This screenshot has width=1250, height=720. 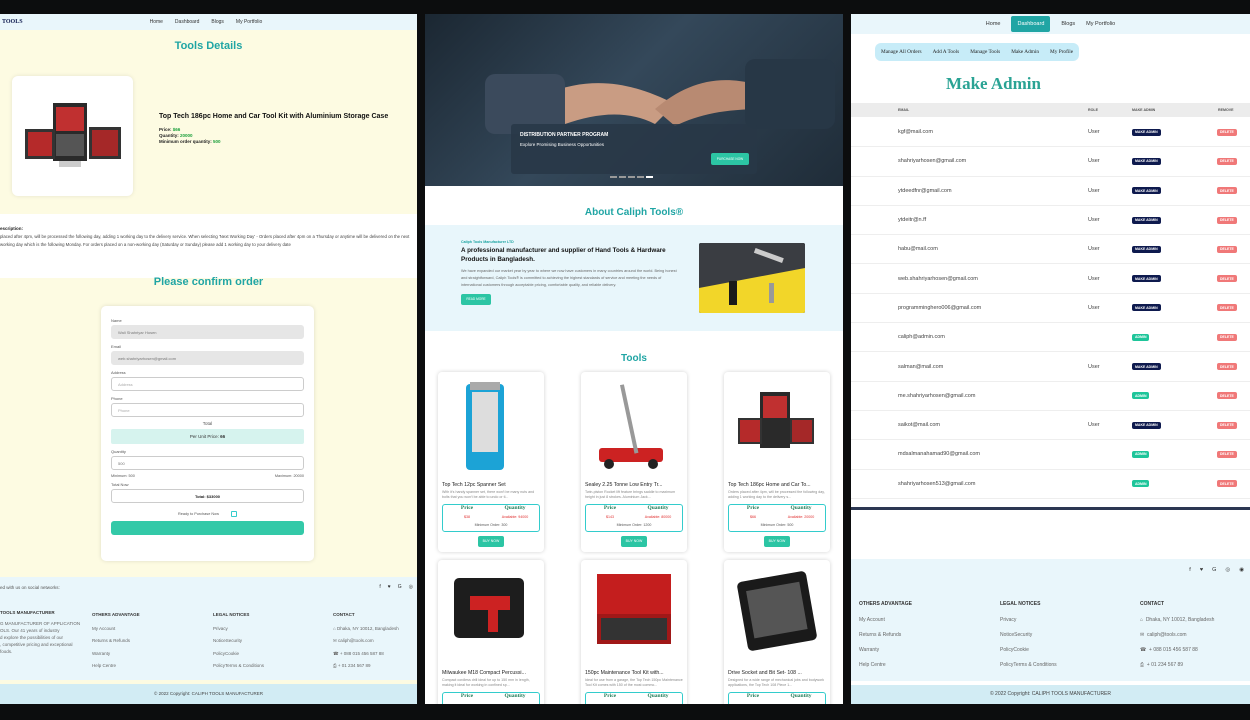 What do you see at coordinates (1050, 455) in the screenshot?
I see `table-row: mdsalmanahamad90@gmail.com ADMIN DELETE` at bounding box center [1050, 455].